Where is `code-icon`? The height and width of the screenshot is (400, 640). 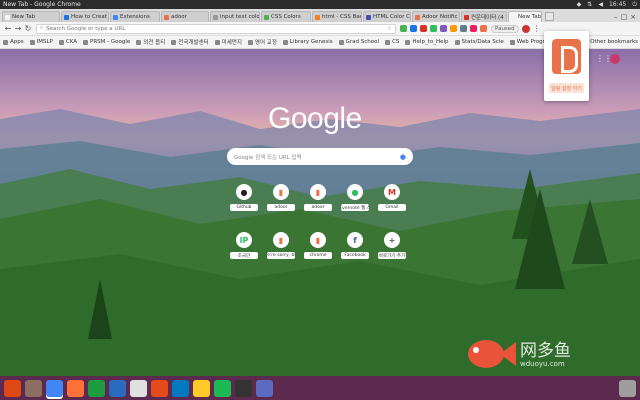
code-icon is located at coordinates (264, 388).